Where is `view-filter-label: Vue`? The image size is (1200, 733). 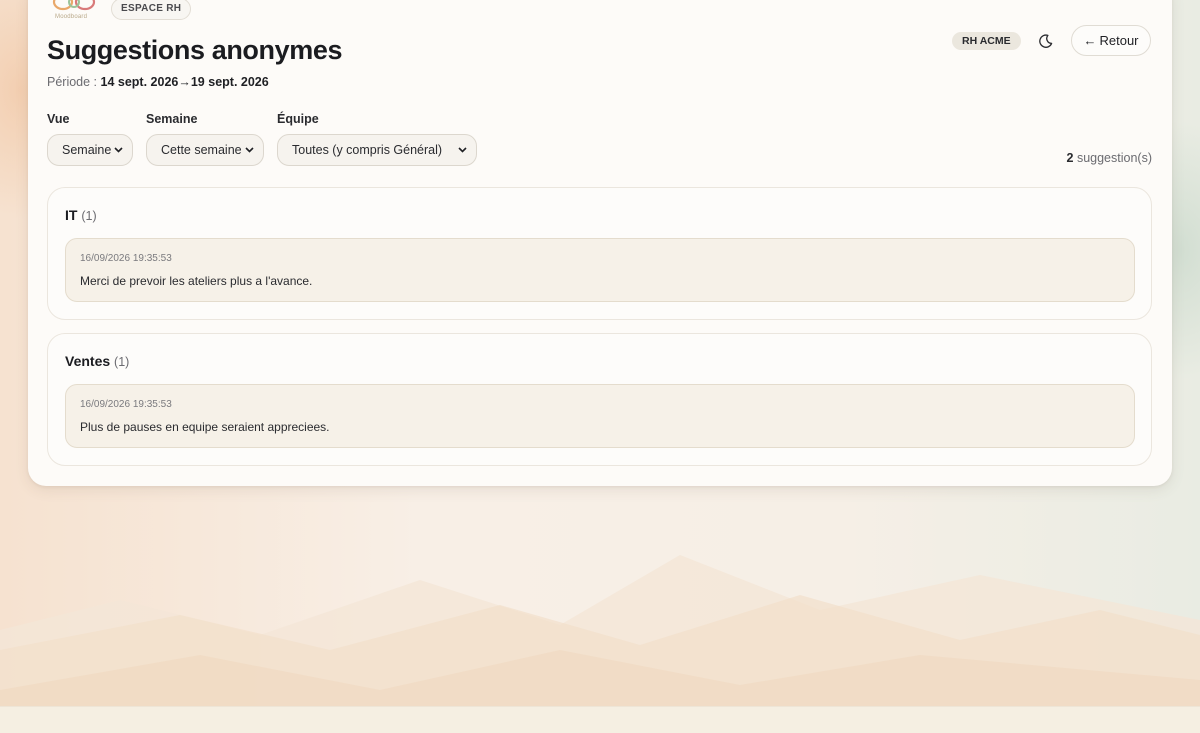 view-filter-label: Vue is located at coordinates (58, 119).